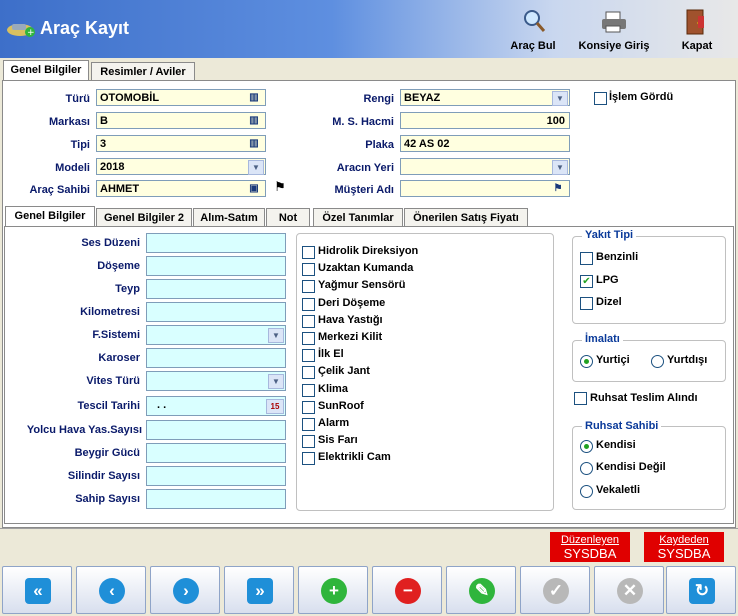 This screenshot has width=738, height=616. What do you see at coordinates (697, 30) in the screenshot?
I see `kapat-button: Kapat` at bounding box center [697, 30].